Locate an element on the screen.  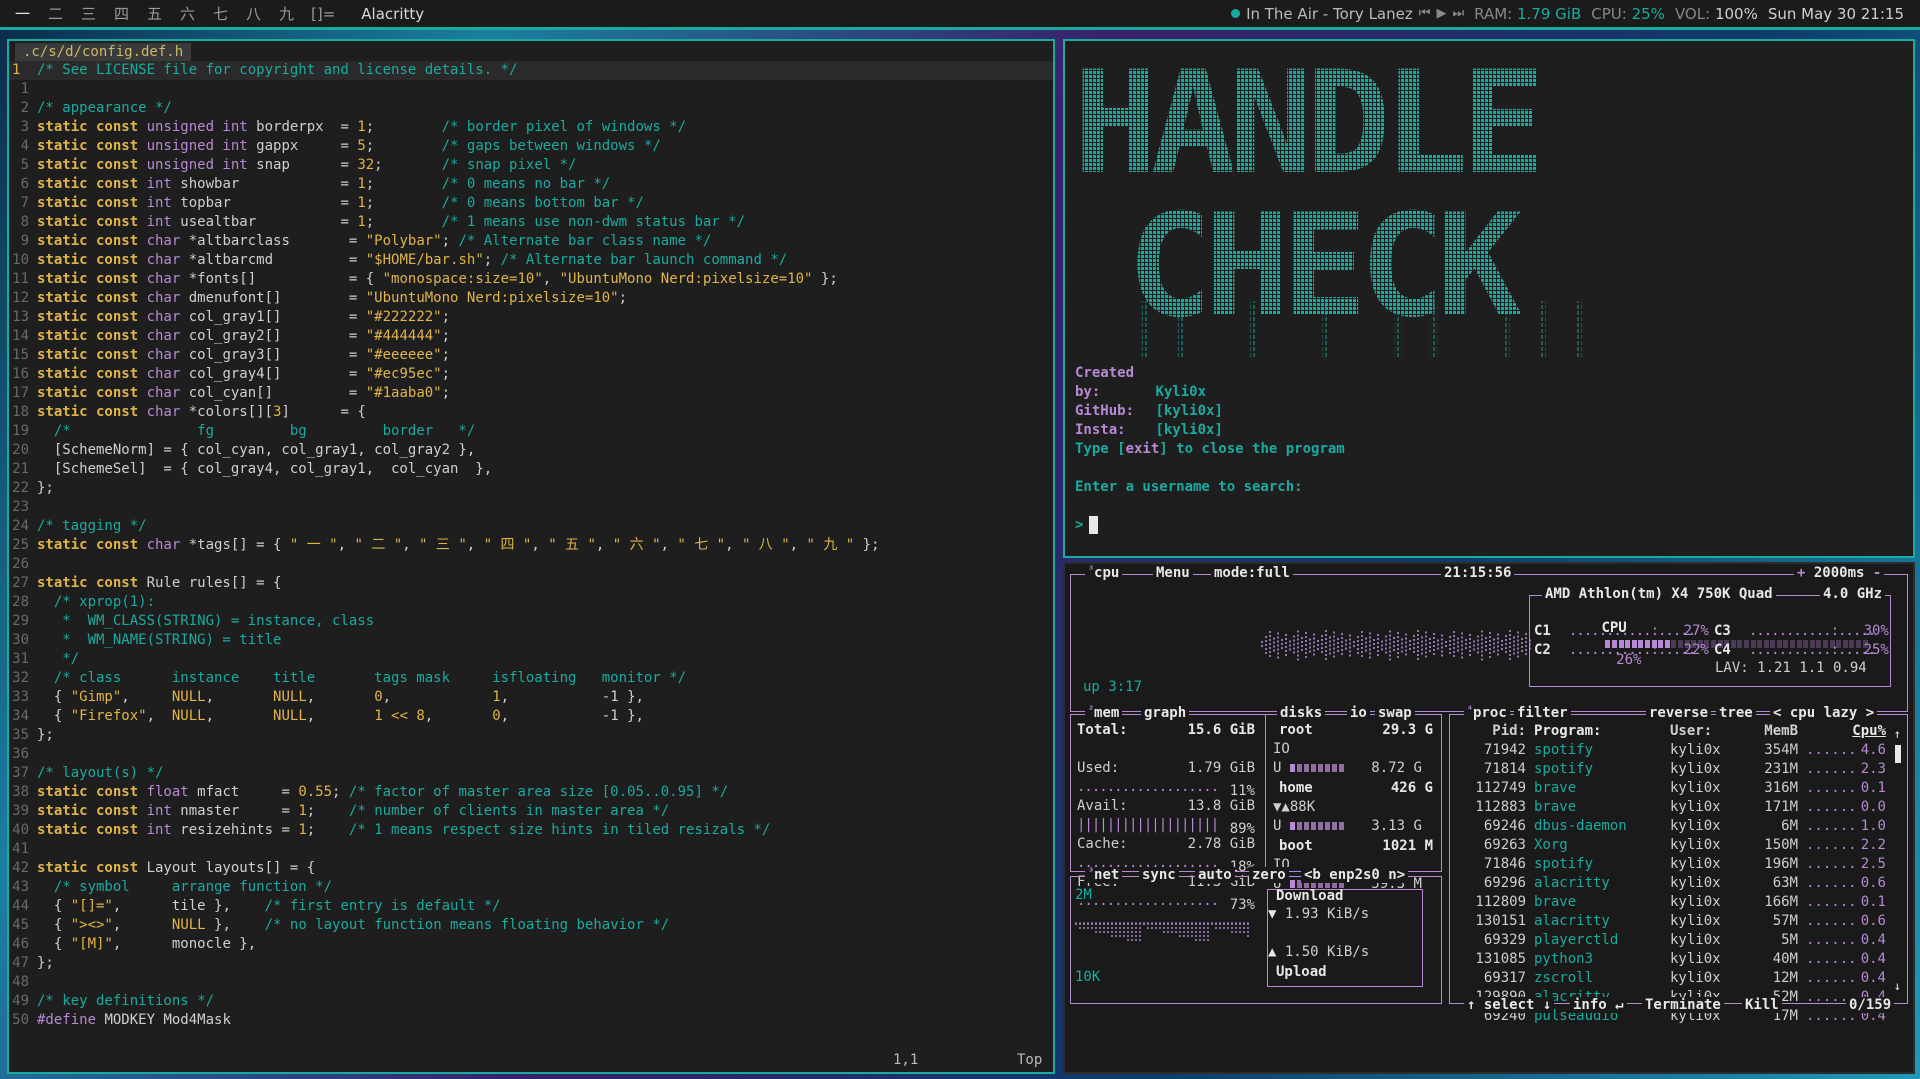
code-line: 48 is located at coordinates (531, 982).